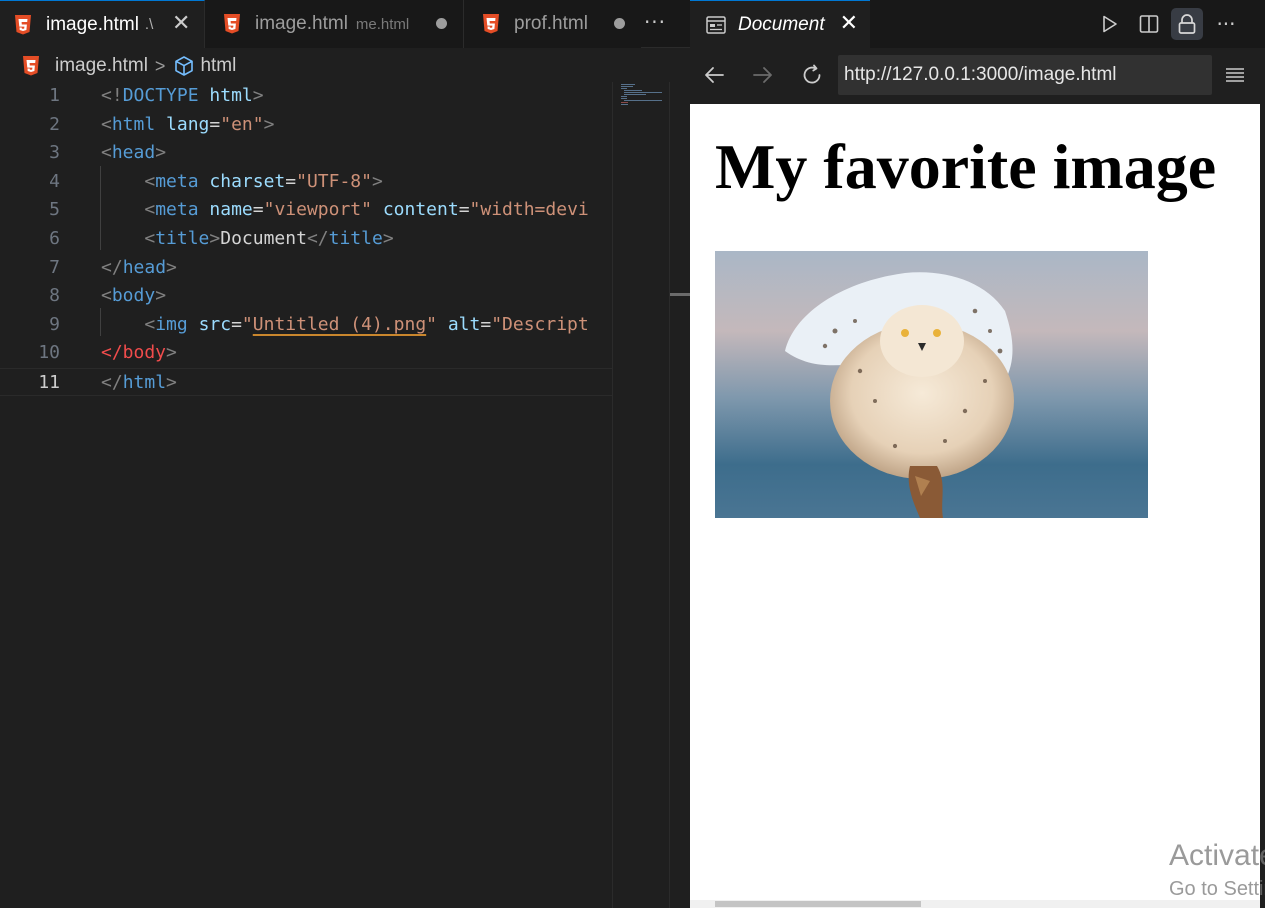 Image resolution: width=1265 pixels, height=908 pixels. Describe the element at coordinates (54, 153) in the screenshot. I see `line-number: 3` at that location.